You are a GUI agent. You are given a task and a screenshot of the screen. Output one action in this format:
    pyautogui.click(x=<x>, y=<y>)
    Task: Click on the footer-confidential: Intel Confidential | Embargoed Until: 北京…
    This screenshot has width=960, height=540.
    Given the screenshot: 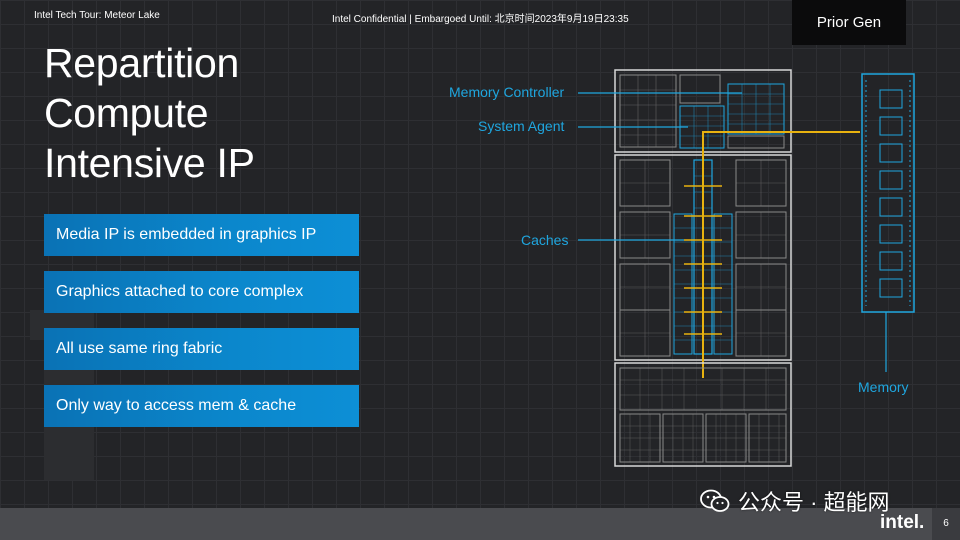 What is the action you would take?
    pyautogui.click(x=480, y=19)
    